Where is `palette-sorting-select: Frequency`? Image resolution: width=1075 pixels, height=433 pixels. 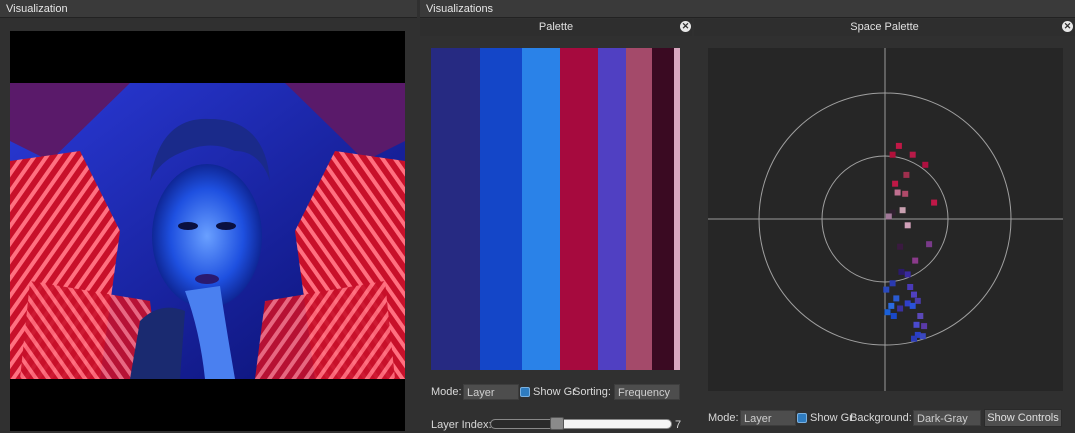
palette-sorting-select: Frequency is located at coordinates (647, 392).